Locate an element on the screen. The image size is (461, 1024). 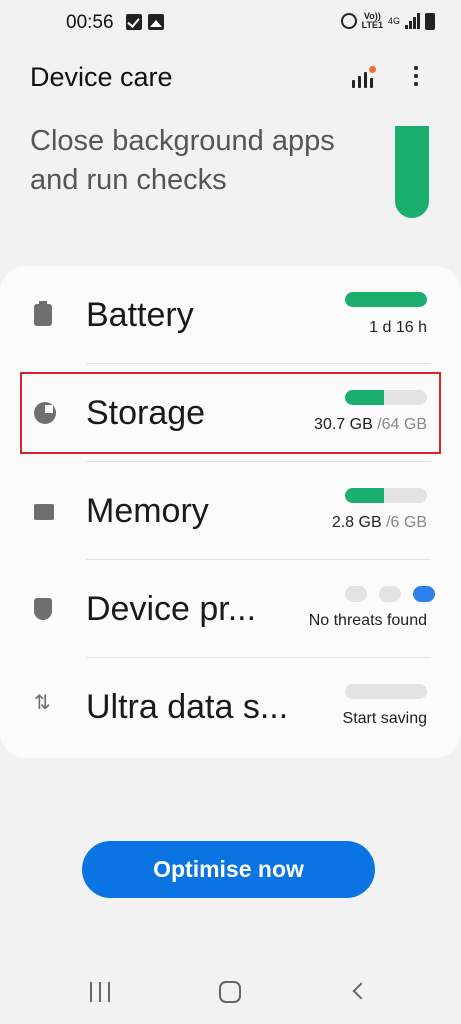
battery-value: 1 d 16 h is located at coordinates (398, 327).